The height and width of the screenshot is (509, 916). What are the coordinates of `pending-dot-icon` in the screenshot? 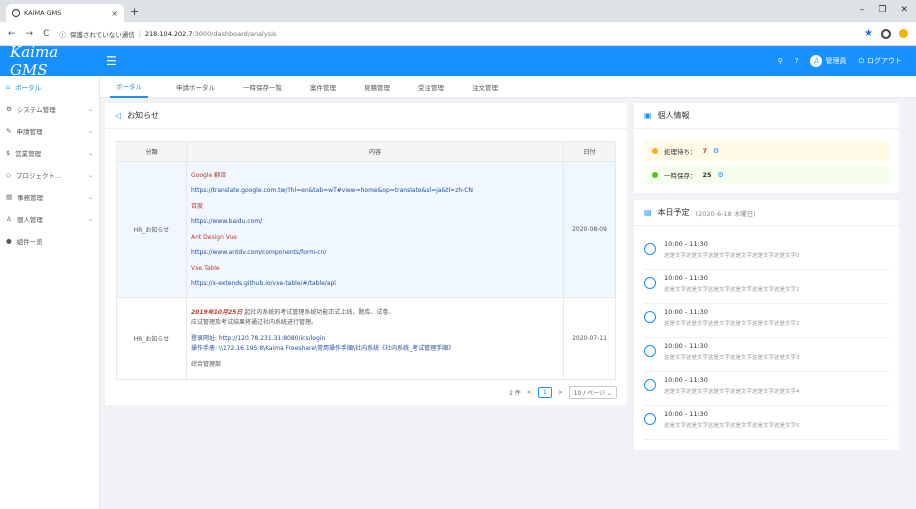 It's located at (655, 151).